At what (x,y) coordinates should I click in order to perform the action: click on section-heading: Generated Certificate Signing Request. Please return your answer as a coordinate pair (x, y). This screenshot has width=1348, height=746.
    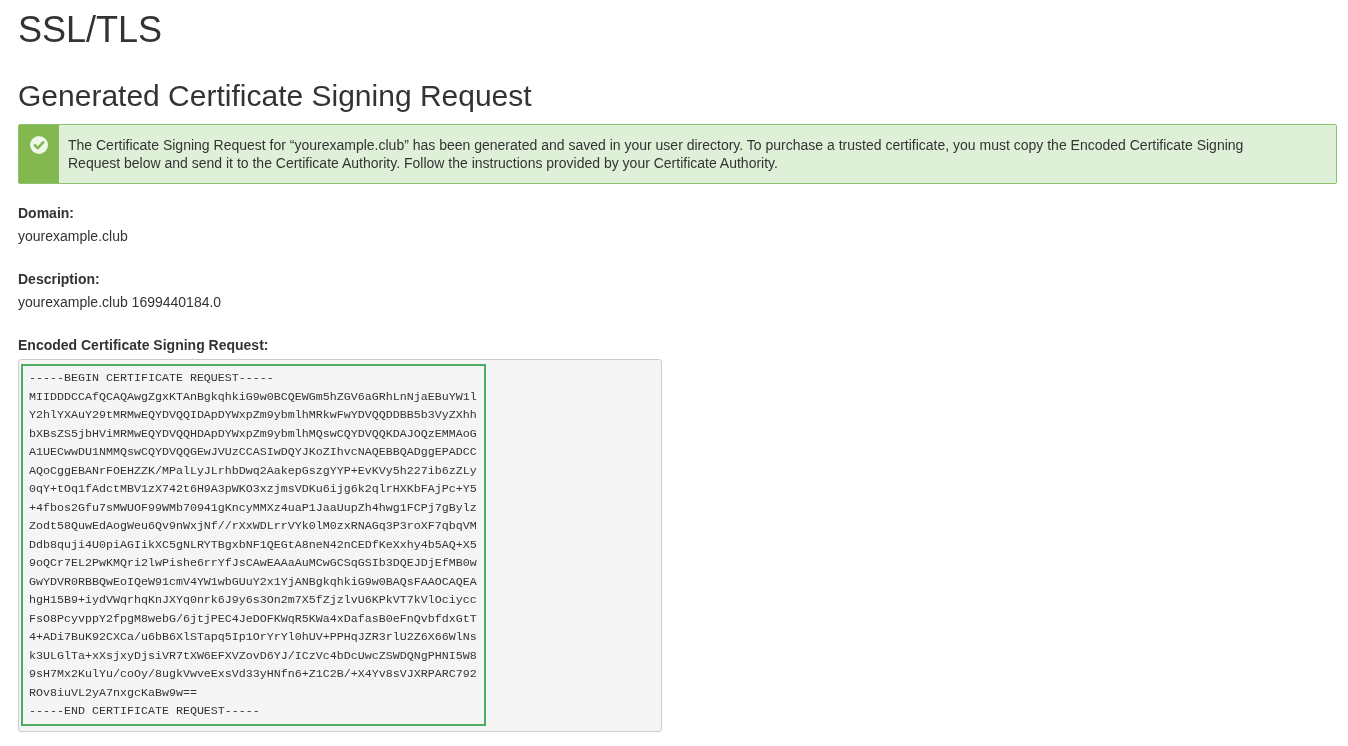
    Looking at the image, I should click on (275, 96).